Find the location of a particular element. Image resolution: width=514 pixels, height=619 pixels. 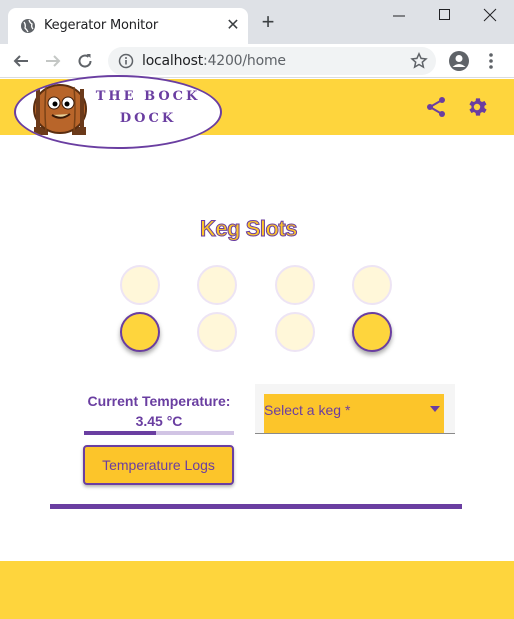

browser-titlebar: Kegerator Monitor ✕ + is located at coordinates (257, 22).